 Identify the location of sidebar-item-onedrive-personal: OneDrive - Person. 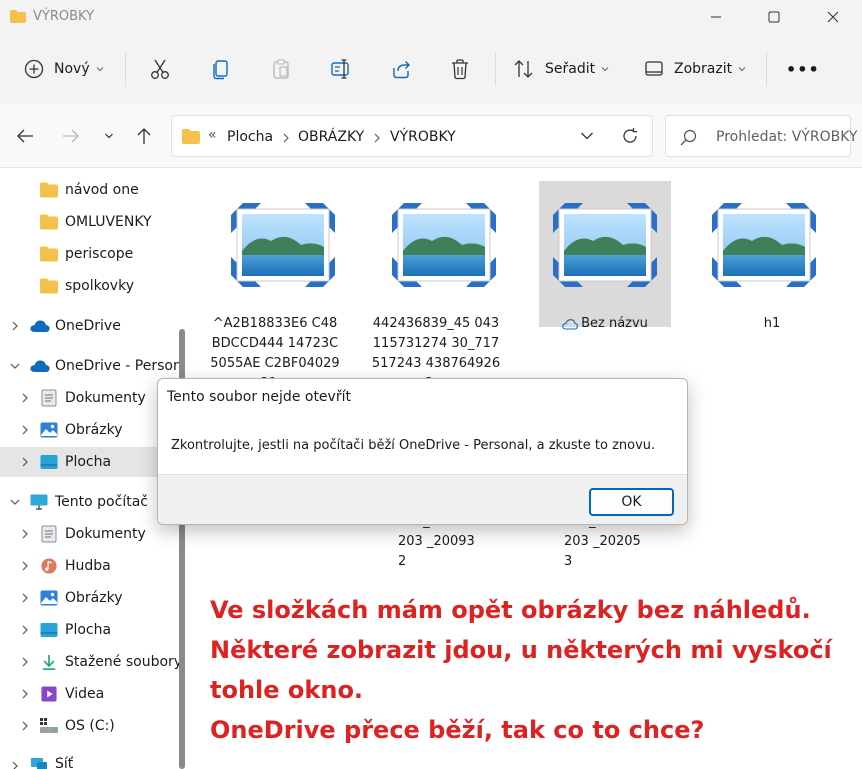
(91, 366).